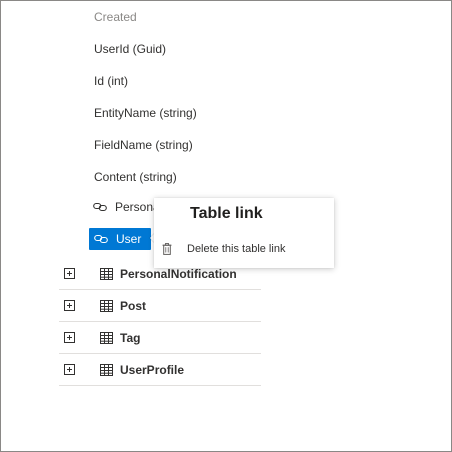 The image size is (452, 452). I want to click on field-fieldname: FieldName (string), so click(143, 145).